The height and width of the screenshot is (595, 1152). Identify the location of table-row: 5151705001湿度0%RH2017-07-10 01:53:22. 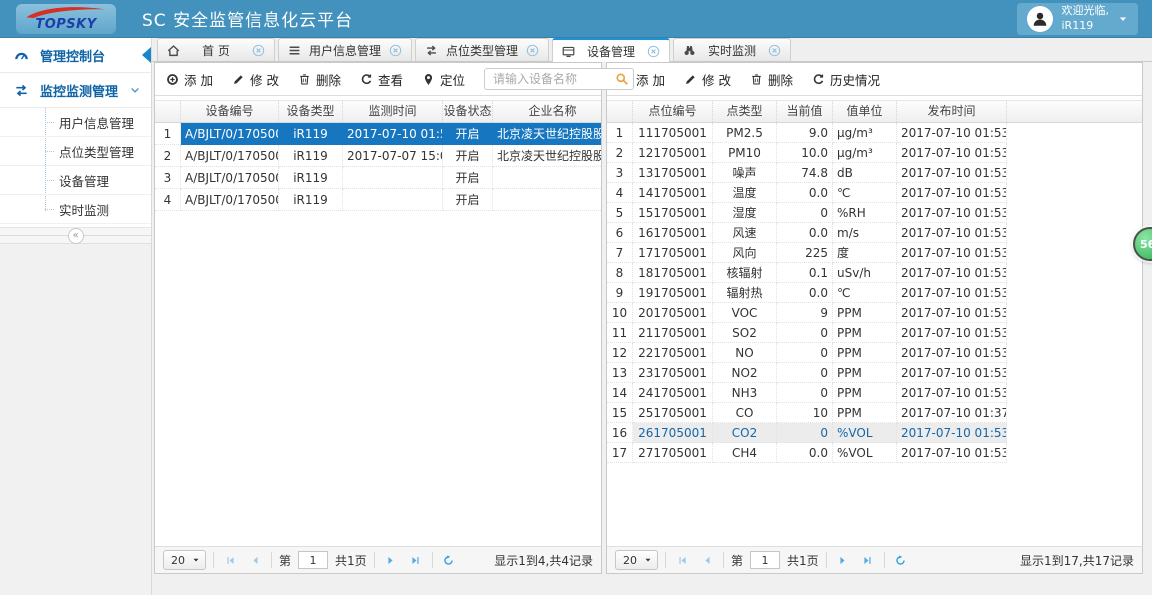
(874, 213).